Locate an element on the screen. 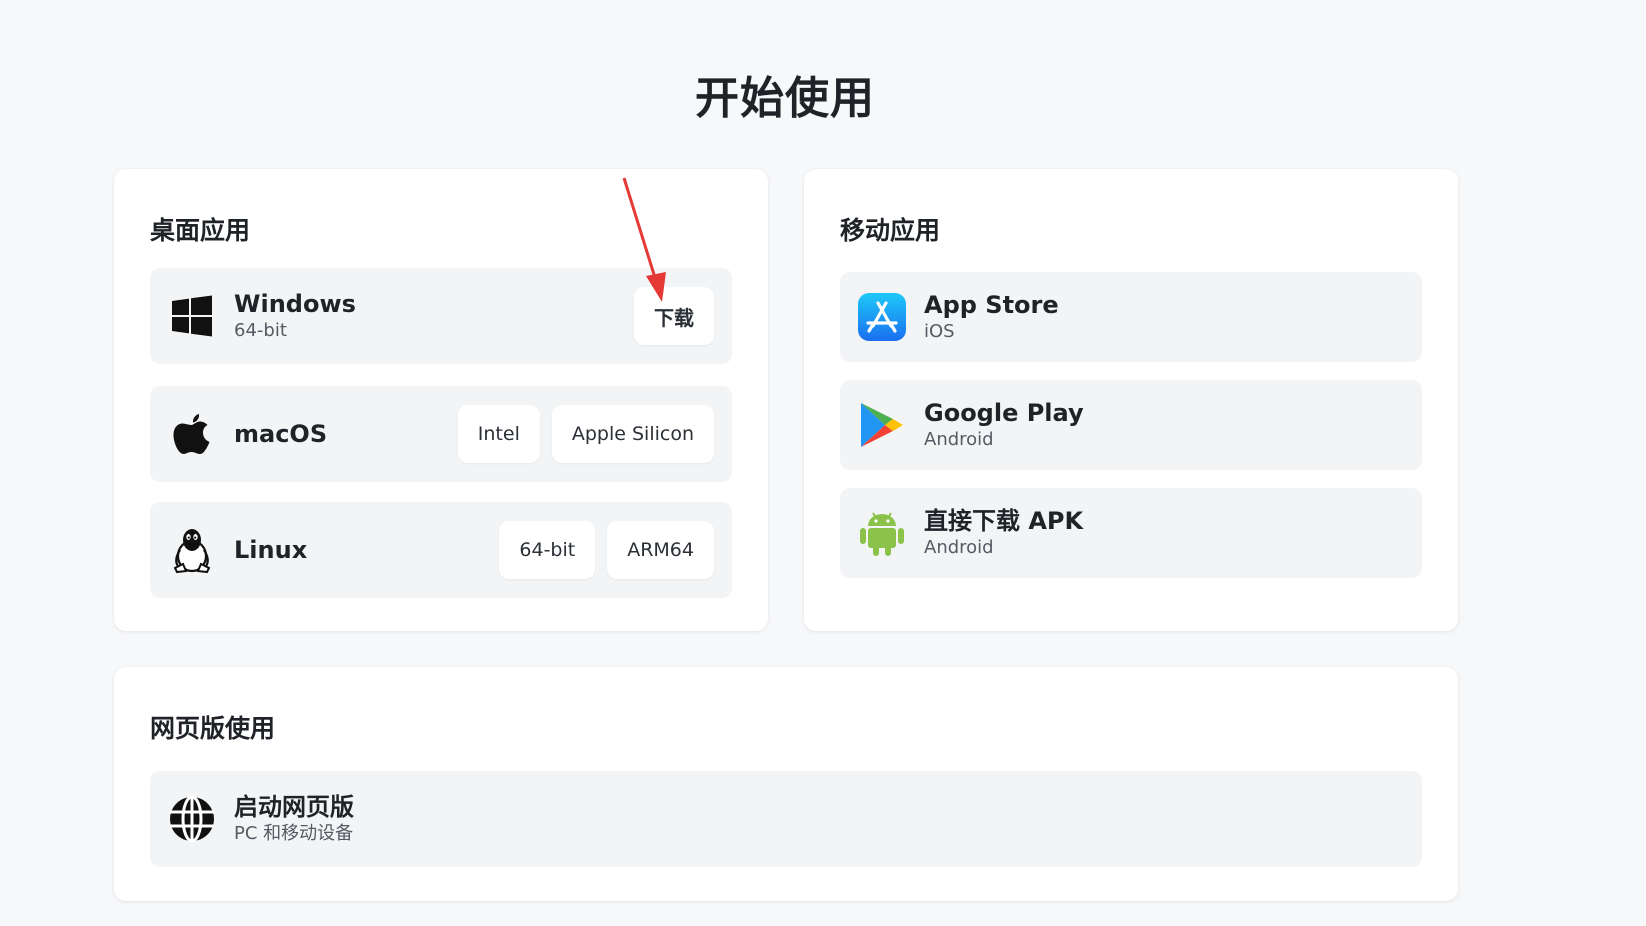  app-store-label: App Store is located at coordinates (991, 305).